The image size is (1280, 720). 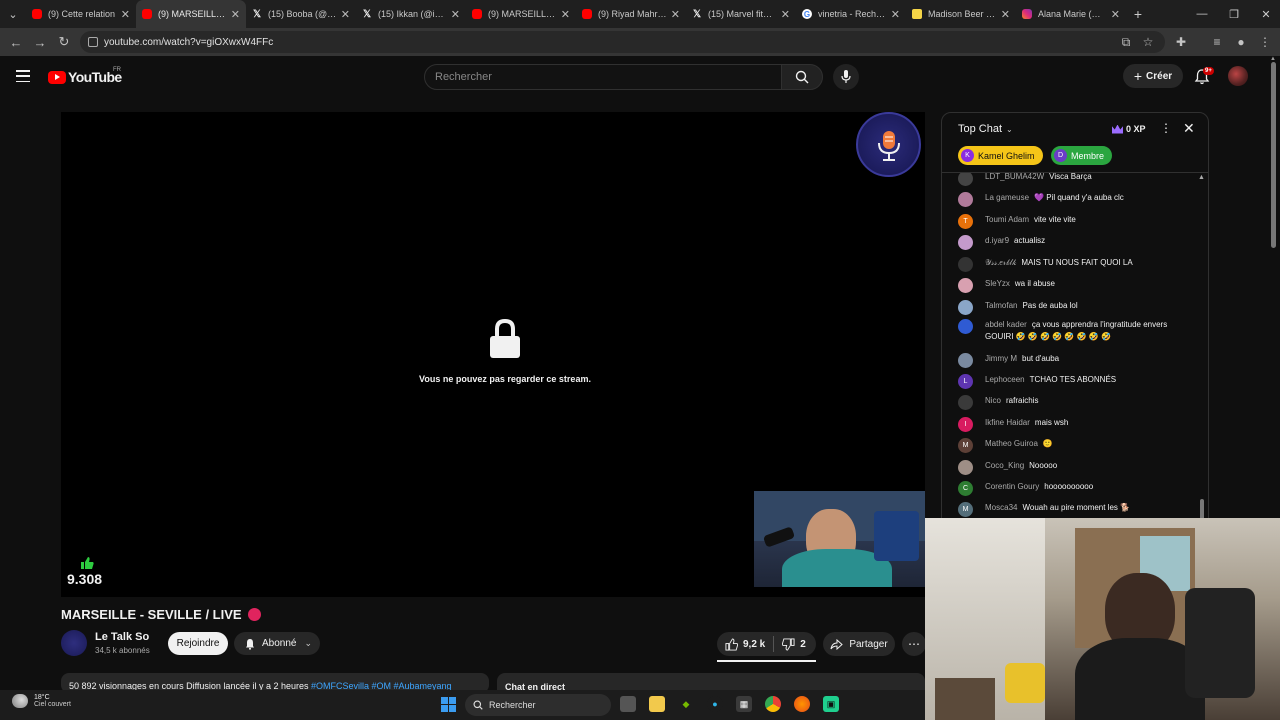 I want to click on chat-author-name: SleYzx, so click(x=997, y=283).